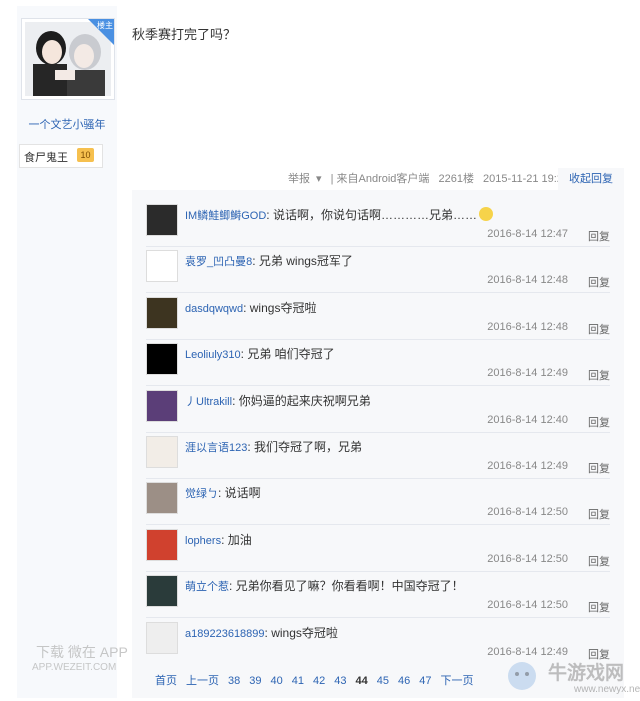 This screenshot has height=701, width=640. Describe the element at coordinates (299, 179) in the screenshot. I see `report-link: 举报` at that location.